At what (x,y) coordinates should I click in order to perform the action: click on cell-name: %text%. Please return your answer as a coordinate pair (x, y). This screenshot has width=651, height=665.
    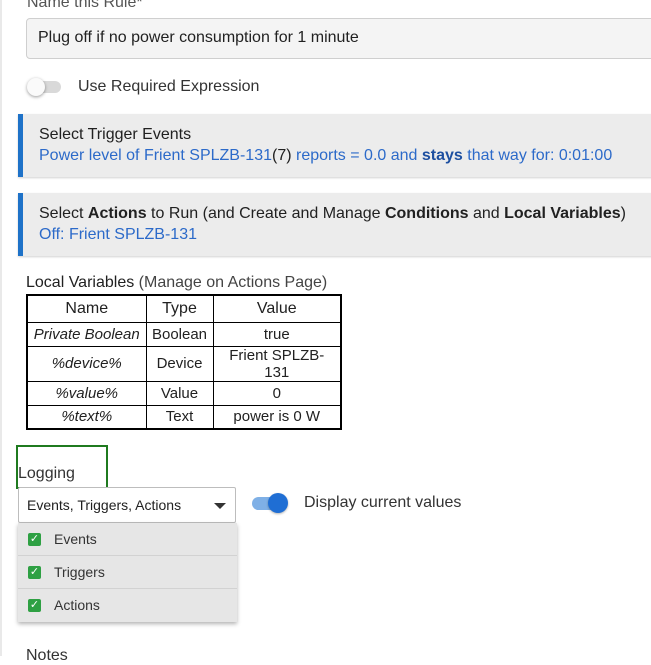
    Looking at the image, I should click on (86, 417).